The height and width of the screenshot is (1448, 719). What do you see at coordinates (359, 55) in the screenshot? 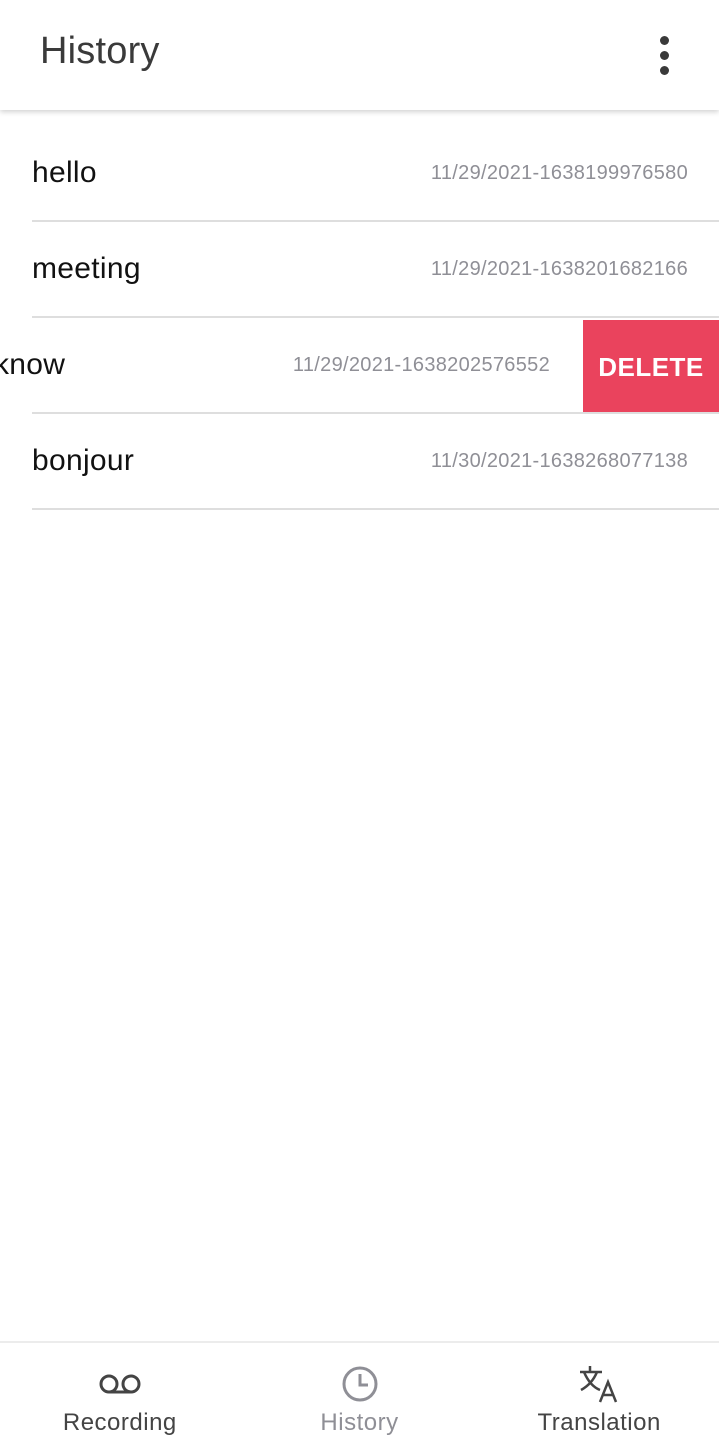
I see `top-app-bar: History` at bounding box center [359, 55].